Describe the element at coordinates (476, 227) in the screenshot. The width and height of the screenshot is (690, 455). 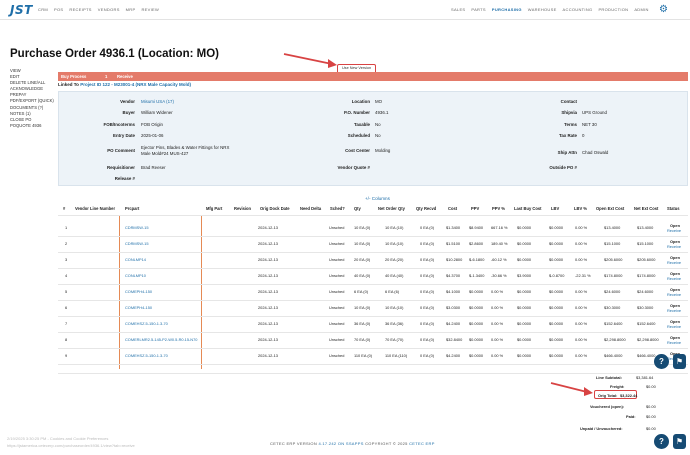
I see `ppv-value: $8.9400` at that location.